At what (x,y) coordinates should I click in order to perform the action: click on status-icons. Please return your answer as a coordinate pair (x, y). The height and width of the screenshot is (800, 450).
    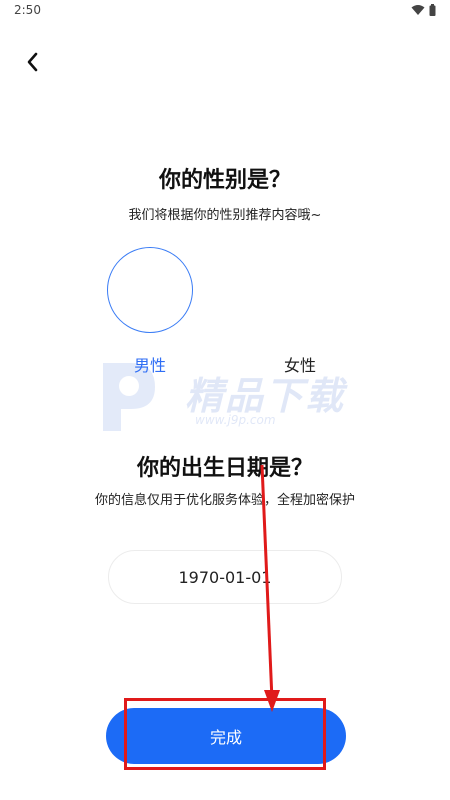
    Looking at the image, I should click on (423, 10).